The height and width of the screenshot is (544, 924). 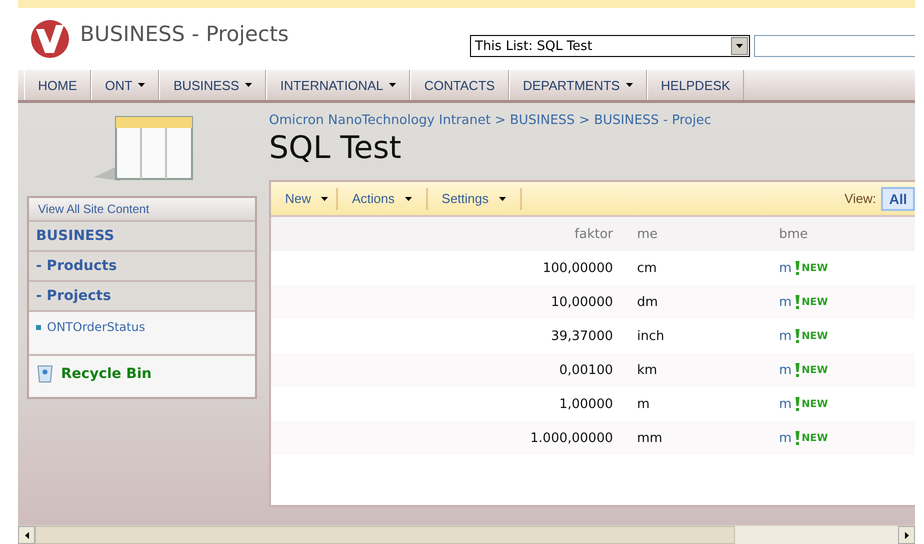 What do you see at coordinates (45, 374) in the screenshot?
I see `bin-icon` at bounding box center [45, 374].